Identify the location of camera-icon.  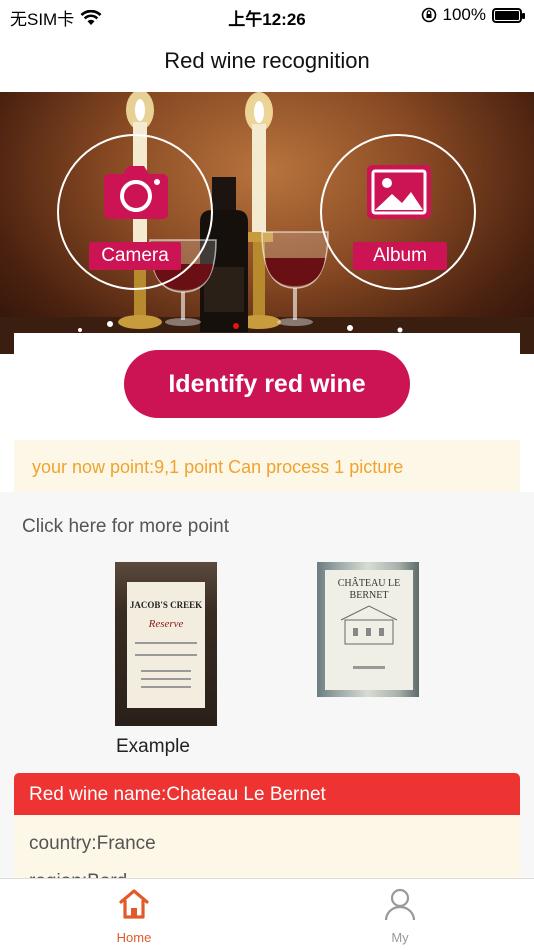
(136, 192).